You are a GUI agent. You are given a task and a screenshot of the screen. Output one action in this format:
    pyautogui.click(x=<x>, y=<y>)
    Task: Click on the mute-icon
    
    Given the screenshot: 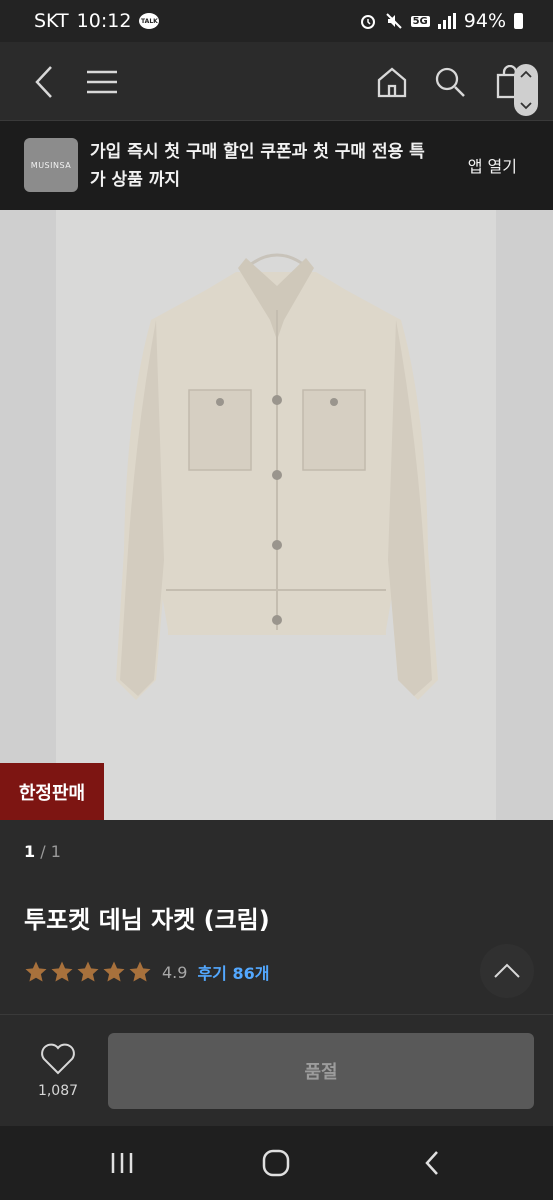 What is the action you would take?
    pyautogui.click(x=393, y=21)
    